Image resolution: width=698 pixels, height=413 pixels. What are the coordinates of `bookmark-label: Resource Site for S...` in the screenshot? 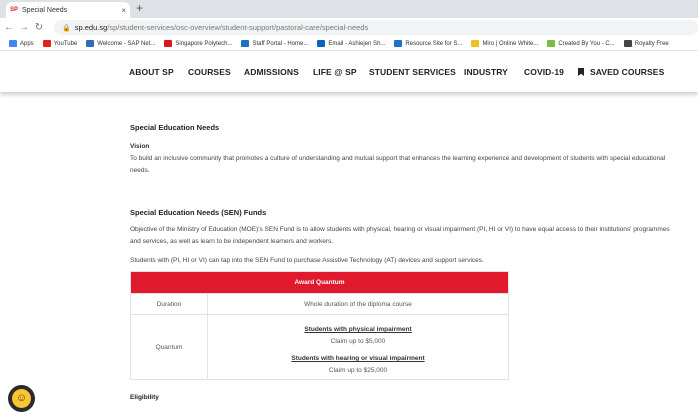 It's located at (434, 43).